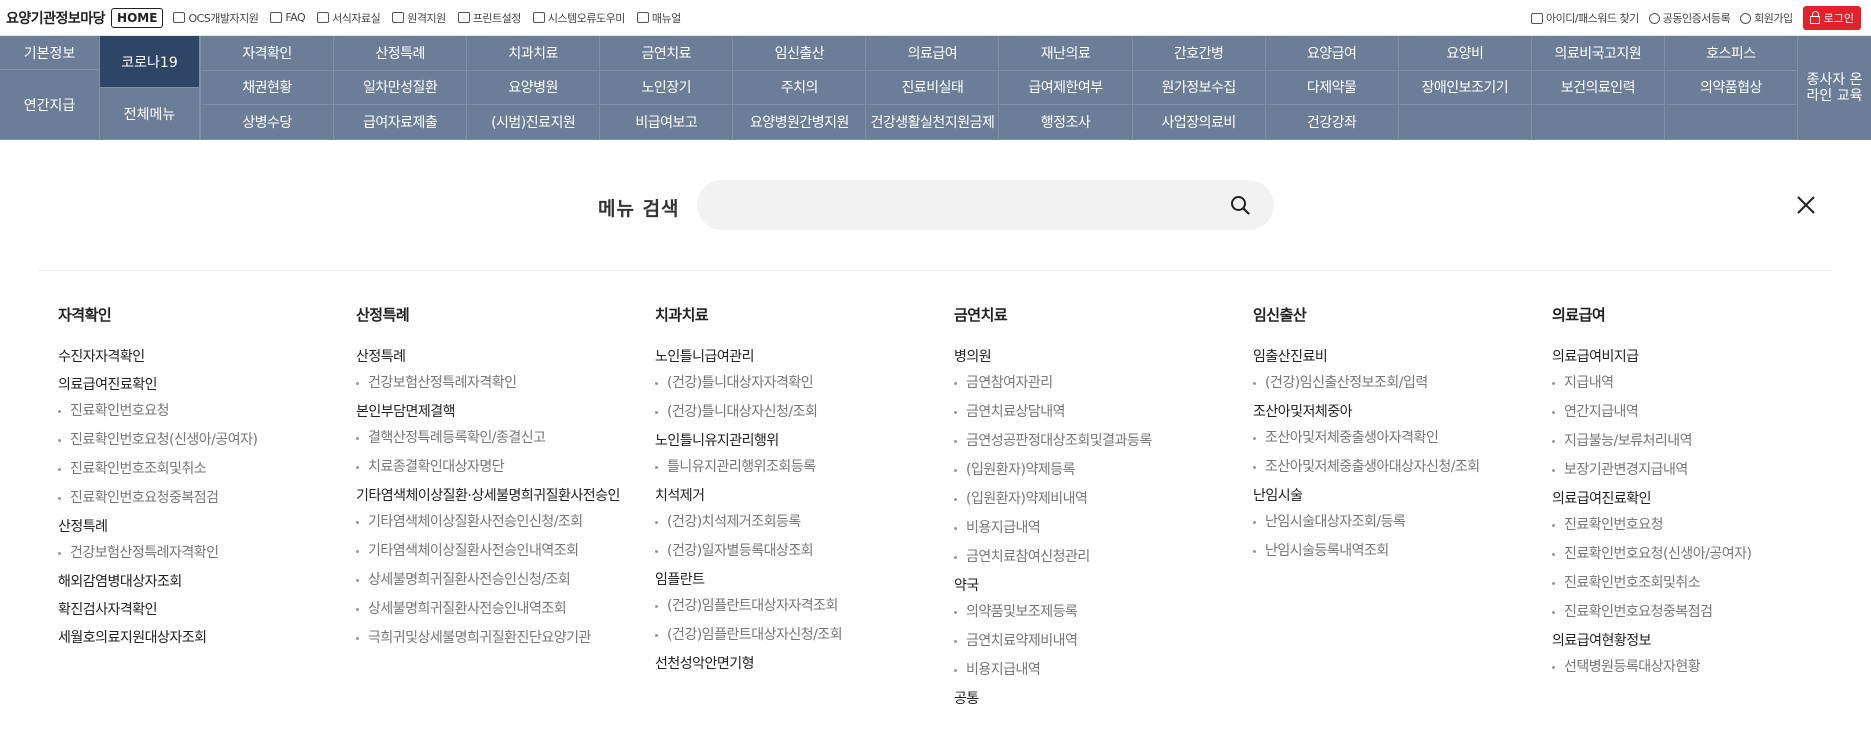 The height and width of the screenshot is (745, 1871). What do you see at coordinates (1388, 496) in the screenshot?
I see `menu-group-title: 난임시술` at bounding box center [1388, 496].